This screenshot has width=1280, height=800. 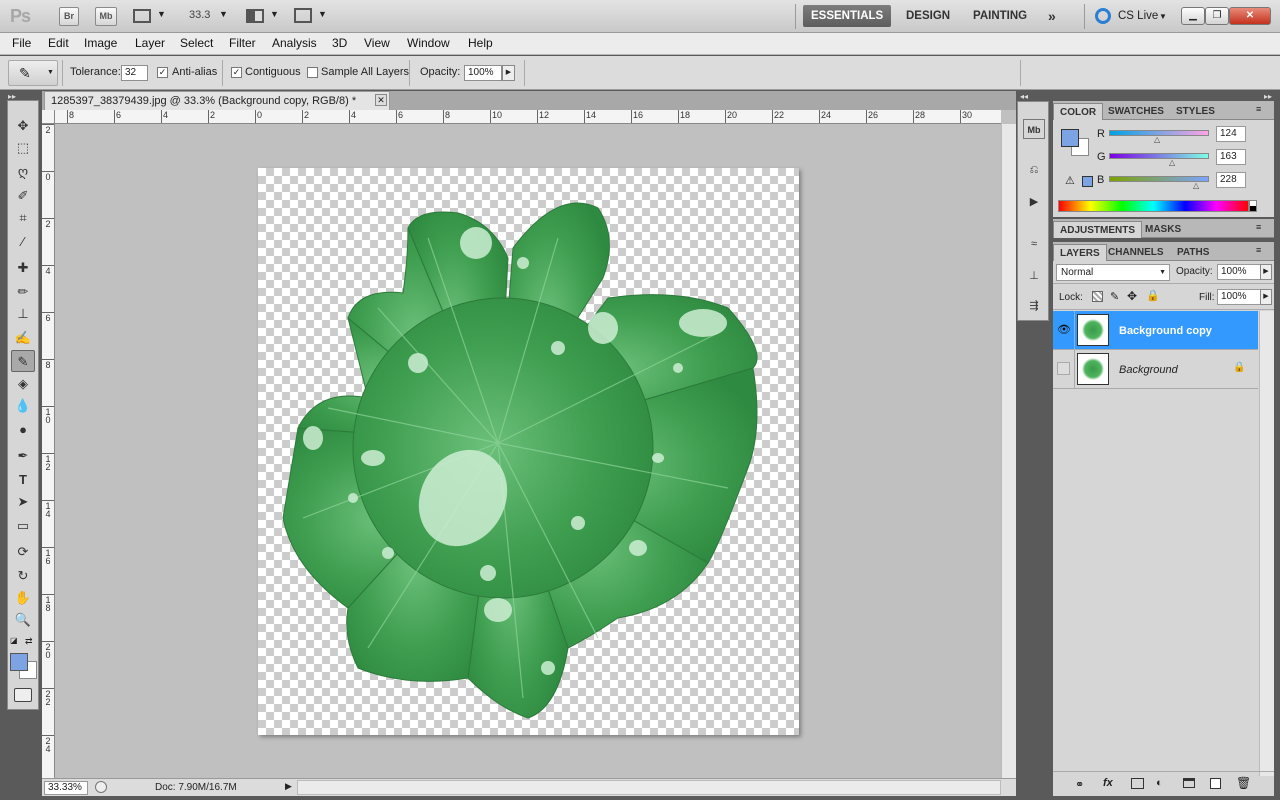 I want to click on blend-mode-select: Normal ▼, so click(x=1113, y=272).